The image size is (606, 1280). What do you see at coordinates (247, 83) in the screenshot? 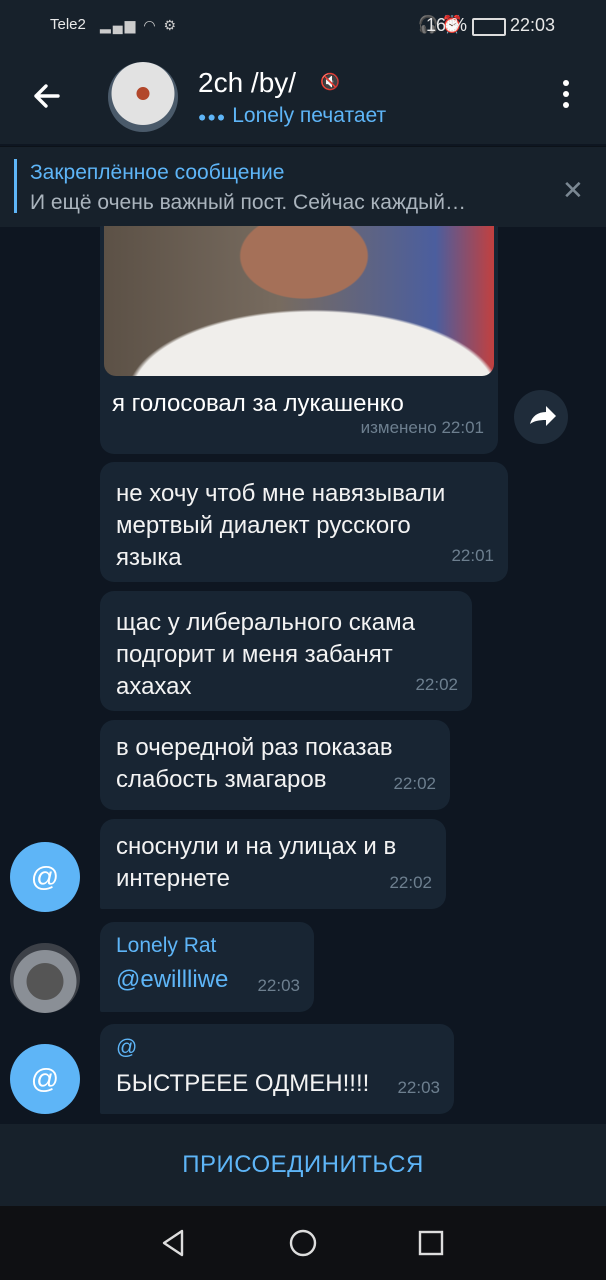
I see `chat-title: 2ch /by/` at bounding box center [247, 83].